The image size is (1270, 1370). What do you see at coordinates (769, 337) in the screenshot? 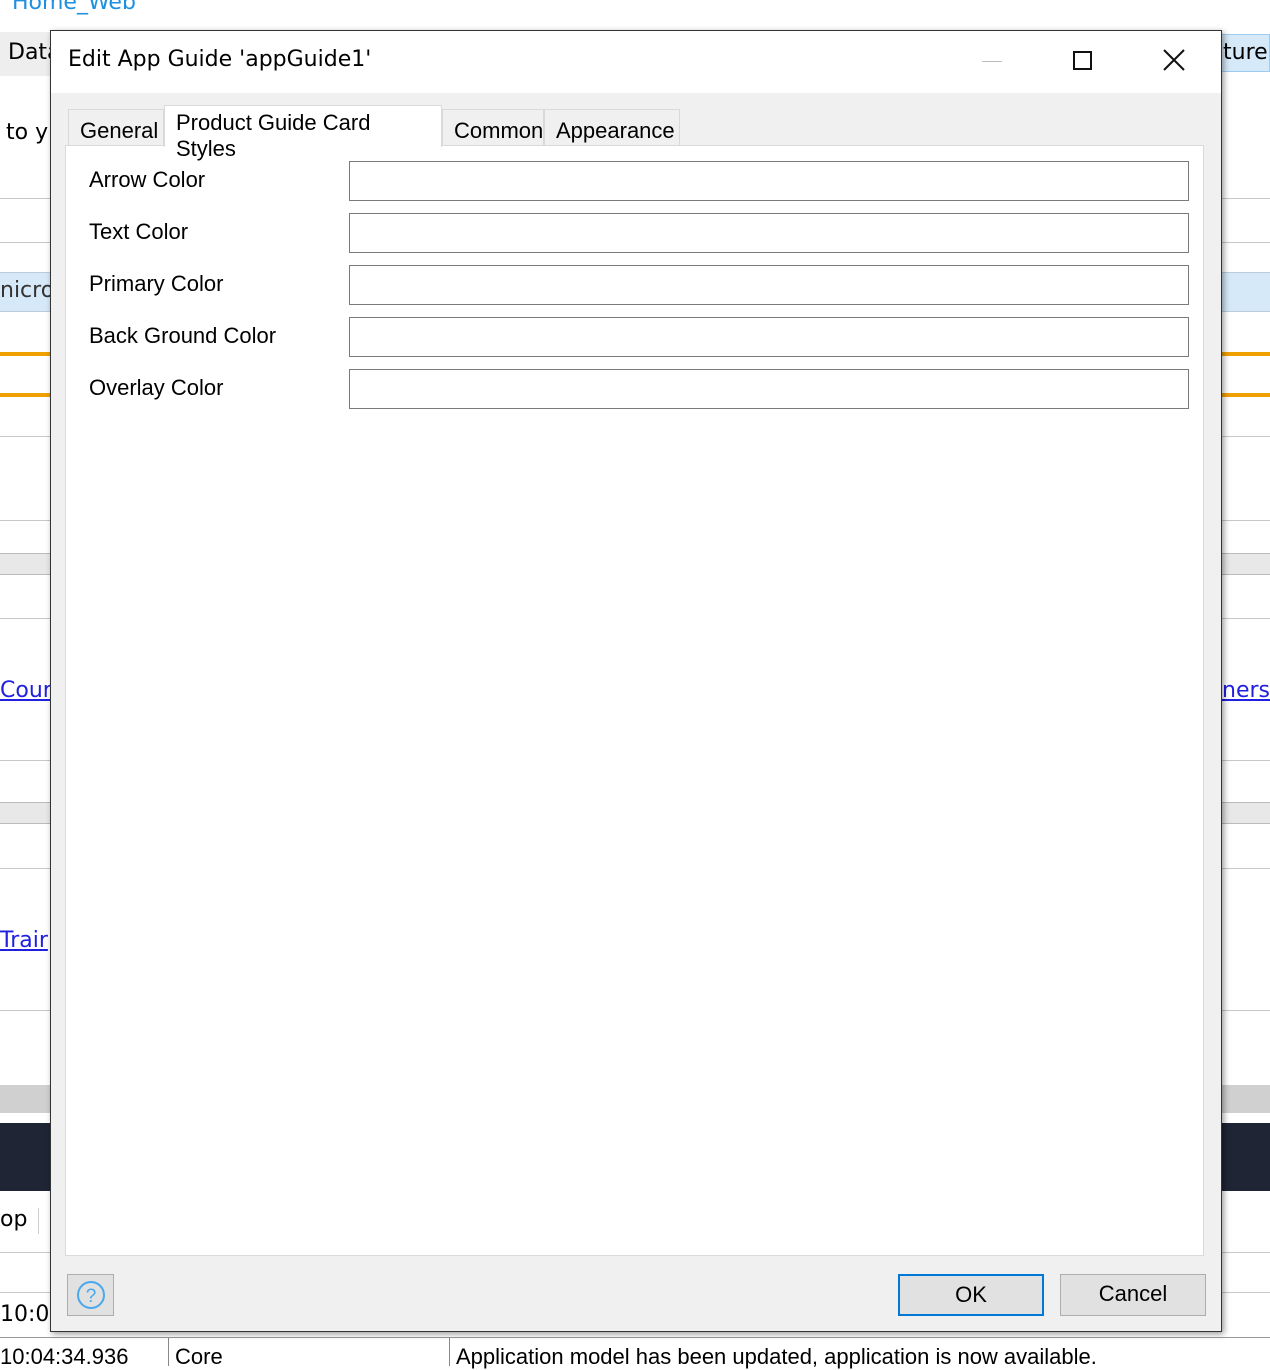
I see `background-color-input` at bounding box center [769, 337].